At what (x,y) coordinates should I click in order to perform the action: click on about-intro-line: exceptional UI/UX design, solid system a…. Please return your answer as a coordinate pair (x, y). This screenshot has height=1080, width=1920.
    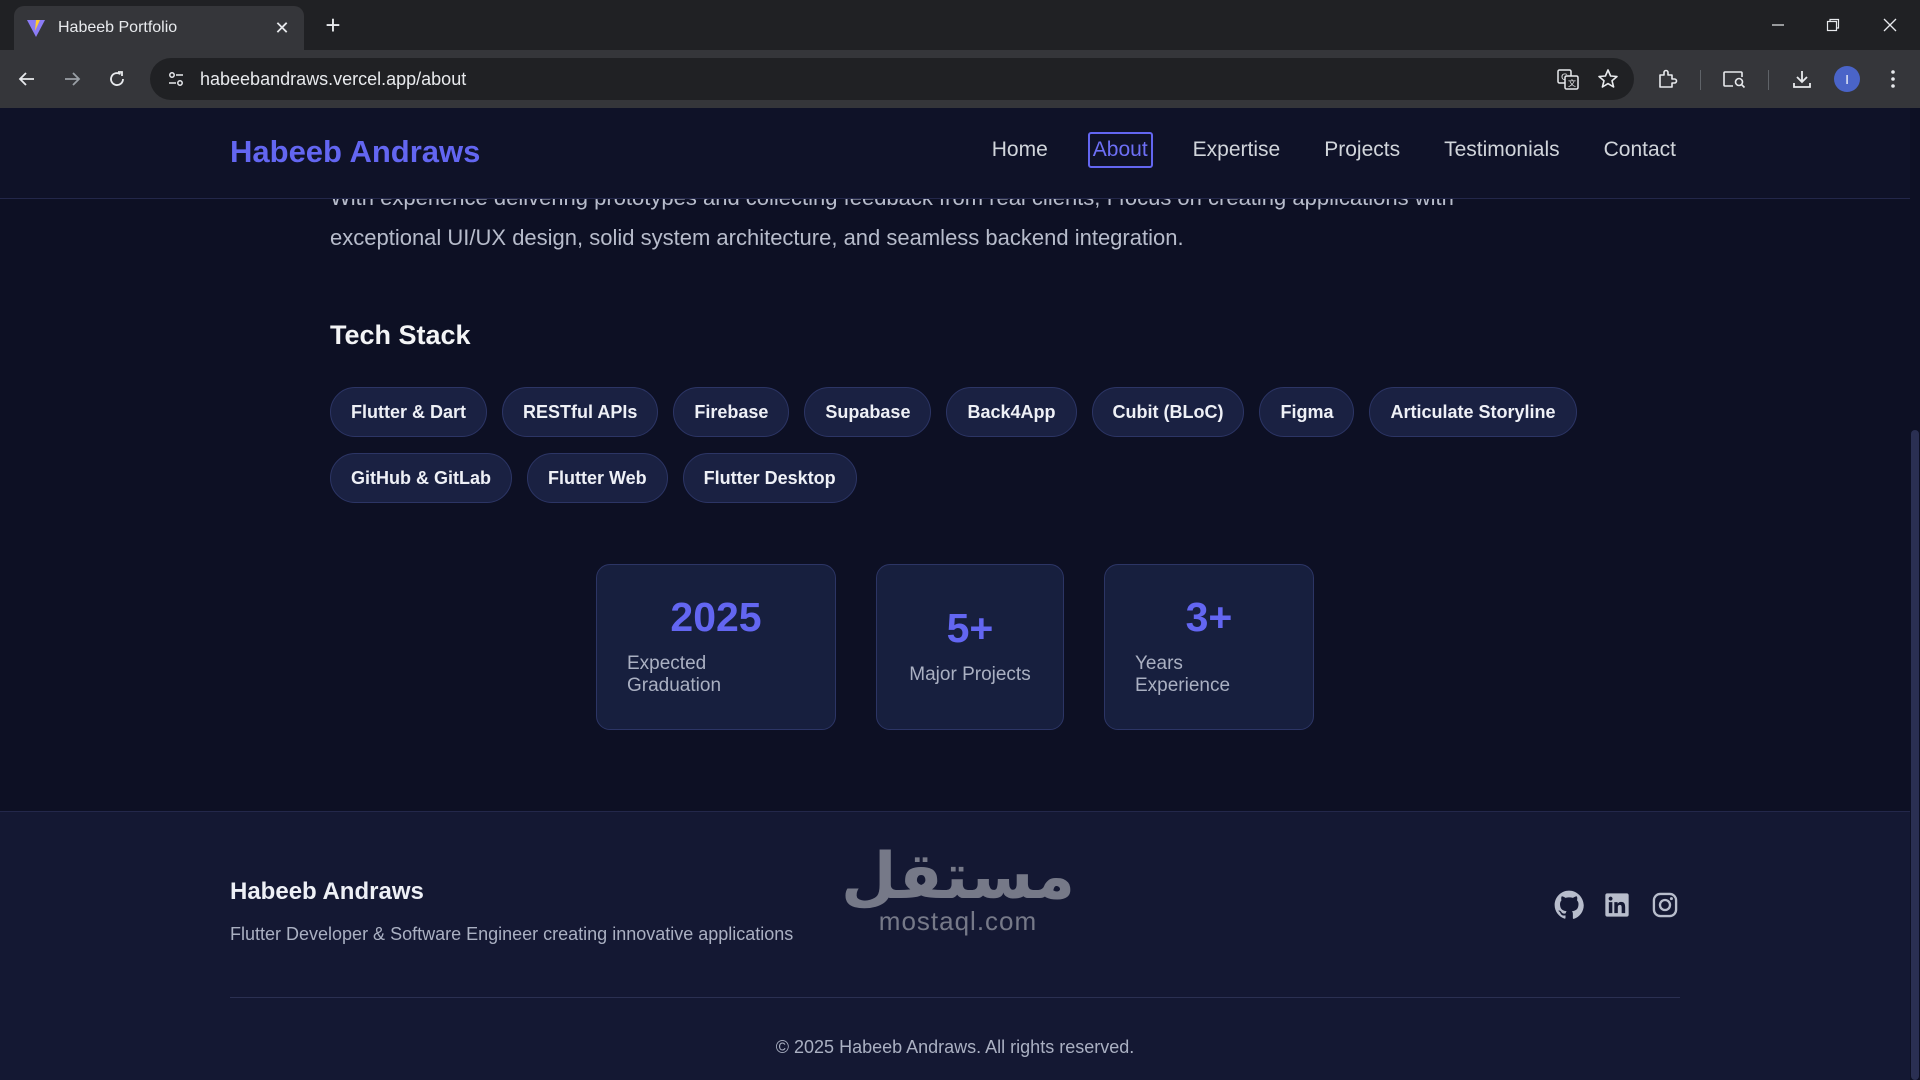
    Looking at the image, I should click on (757, 237).